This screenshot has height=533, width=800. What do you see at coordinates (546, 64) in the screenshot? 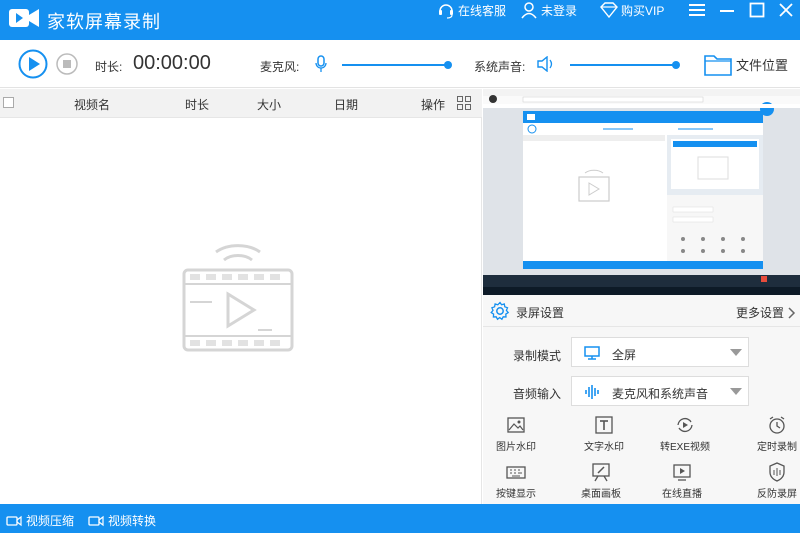
I see `speaker-icon` at bounding box center [546, 64].